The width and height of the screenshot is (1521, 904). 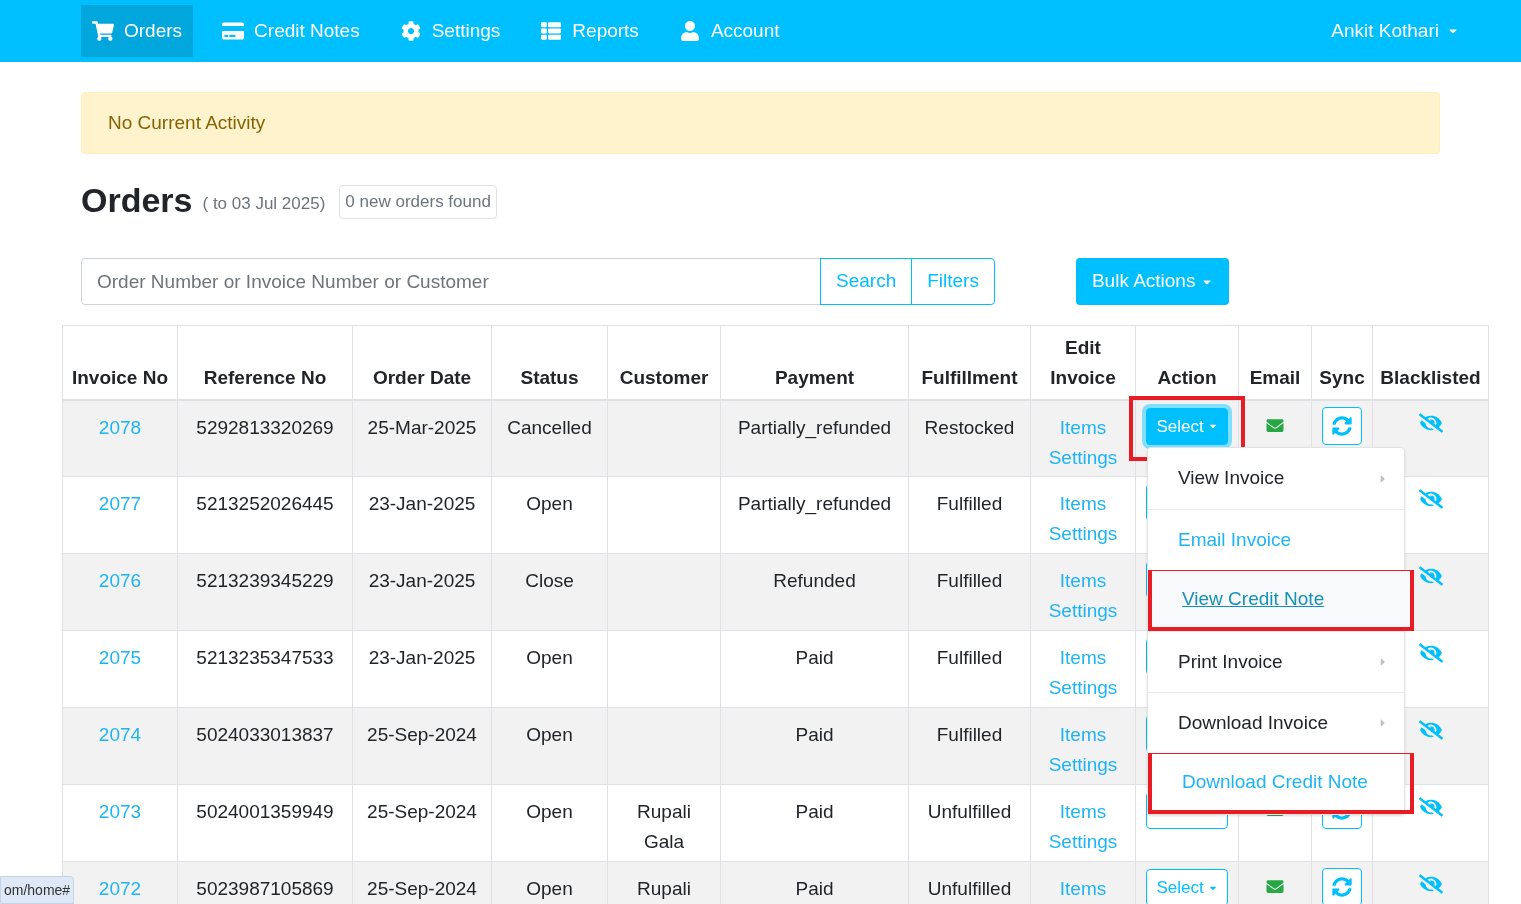 I want to click on invoice-link: 2077, so click(x=120, y=503).